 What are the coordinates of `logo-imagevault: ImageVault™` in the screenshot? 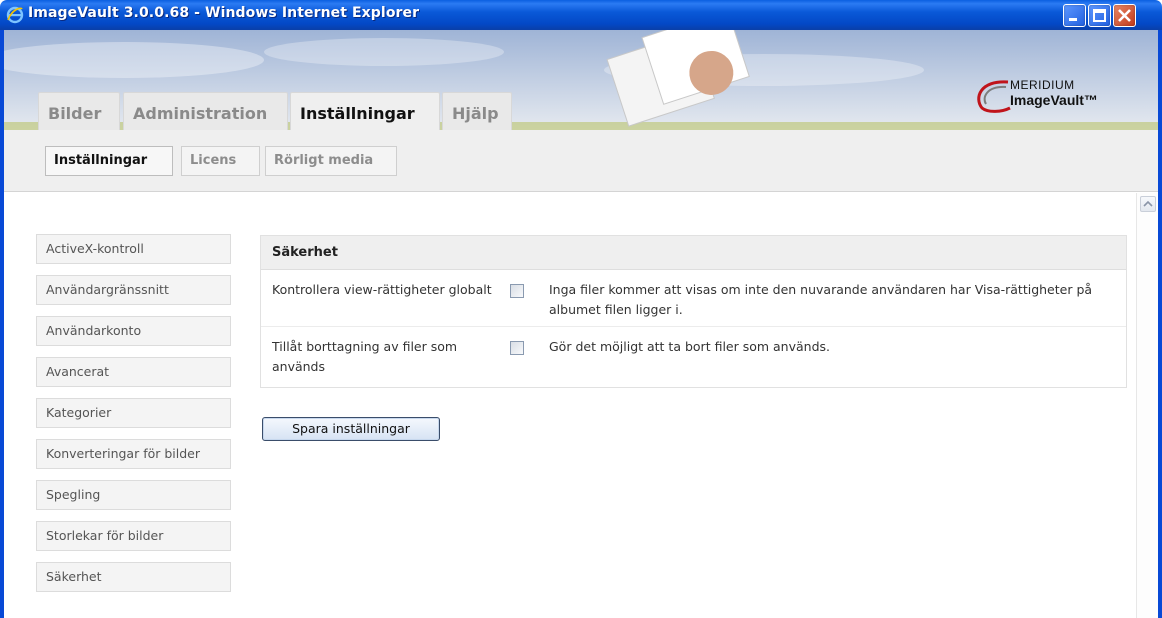 It's located at (1054, 100).